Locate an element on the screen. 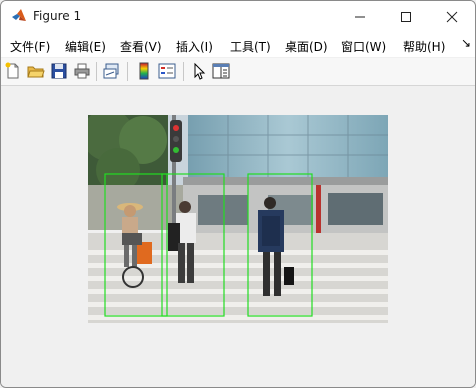 The image size is (476, 388). menu-tools: 工具(T) is located at coordinates (250, 46).